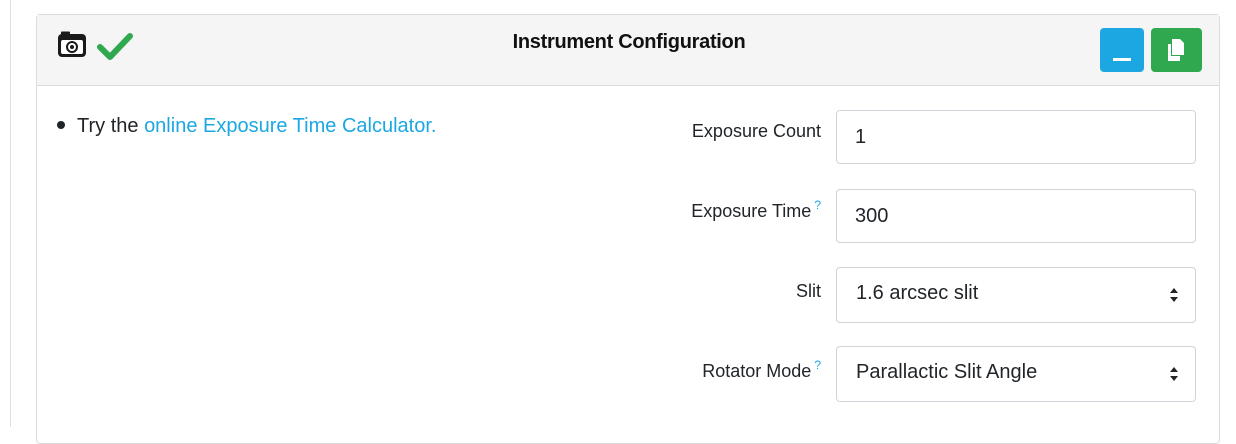  Describe the element at coordinates (61, 125) in the screenshot. I see `bullet-icon` at that location.